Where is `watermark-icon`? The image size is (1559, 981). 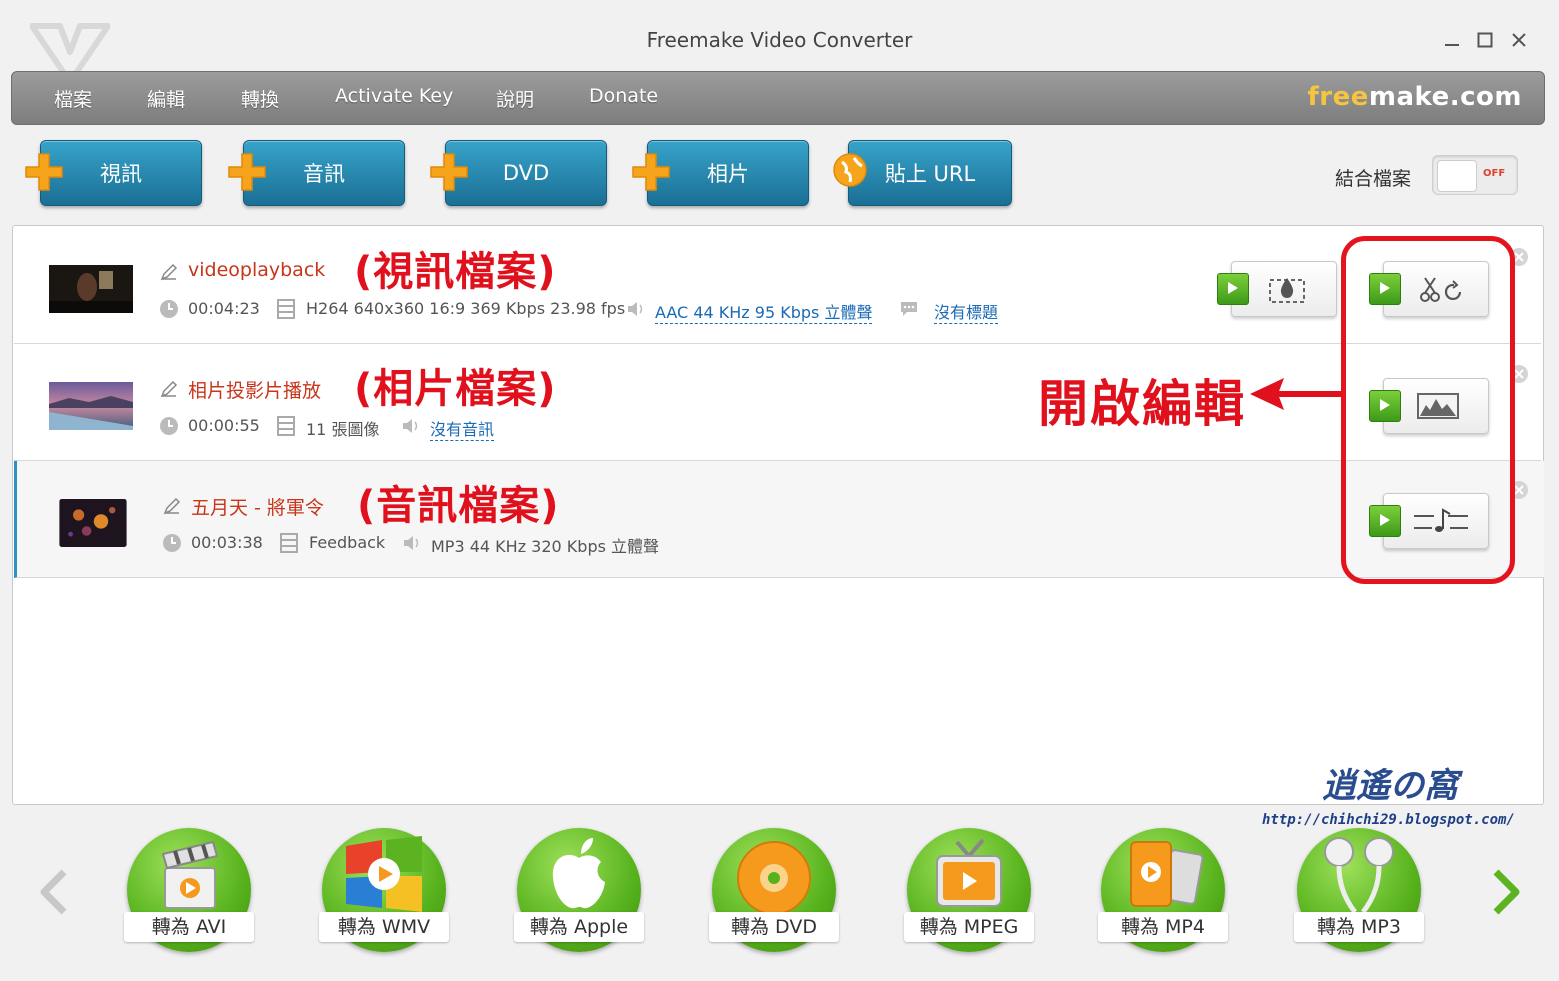
watermark-icon is located at coordinates (1287, 290).